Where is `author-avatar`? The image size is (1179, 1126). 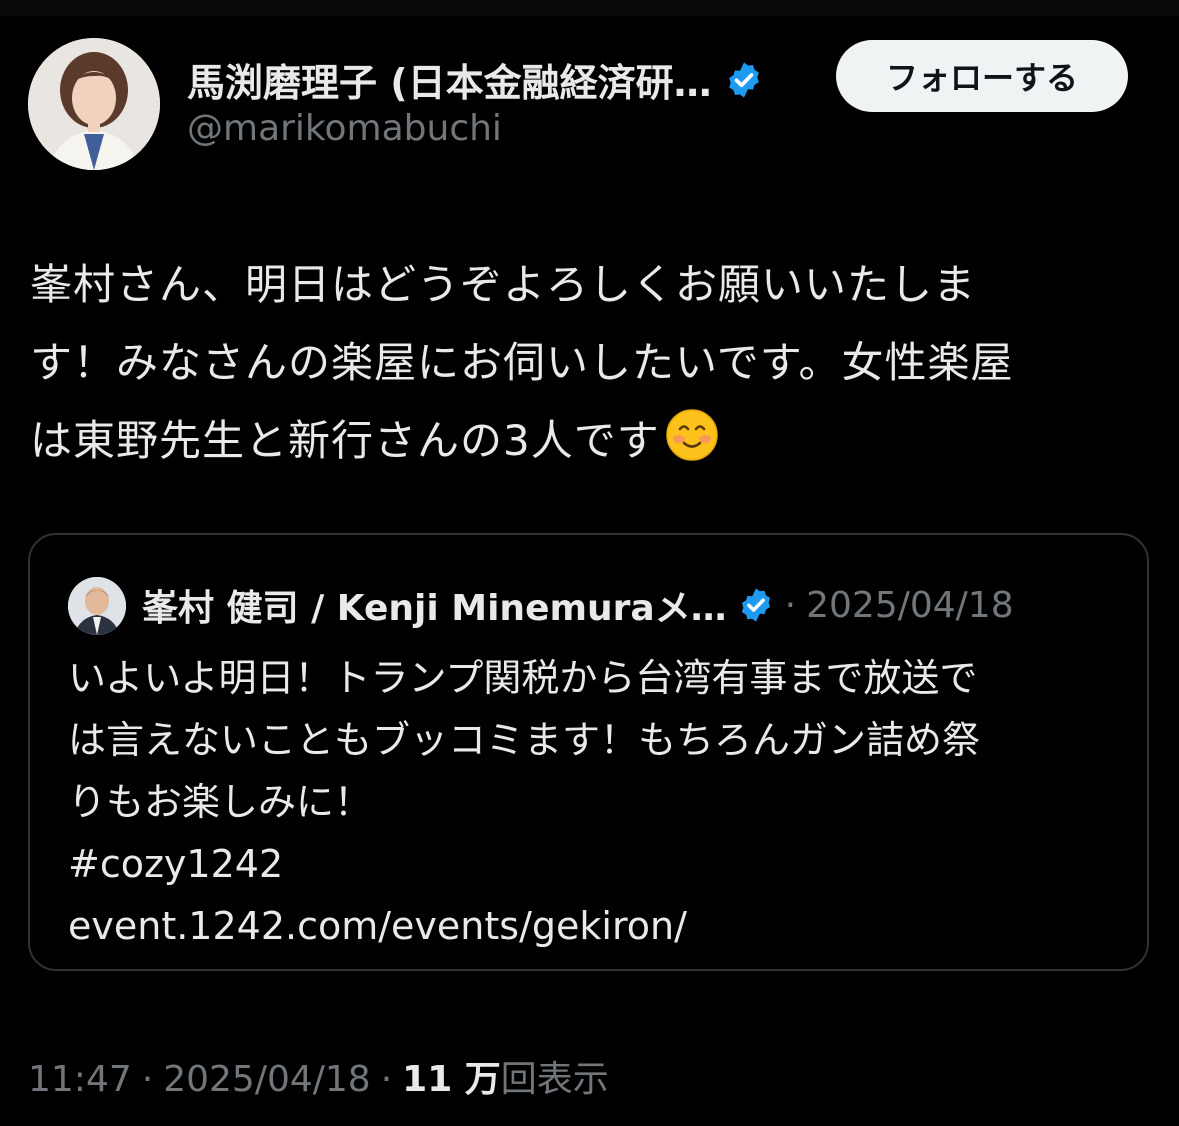
author-avatar is located at coordinates (94, 104).